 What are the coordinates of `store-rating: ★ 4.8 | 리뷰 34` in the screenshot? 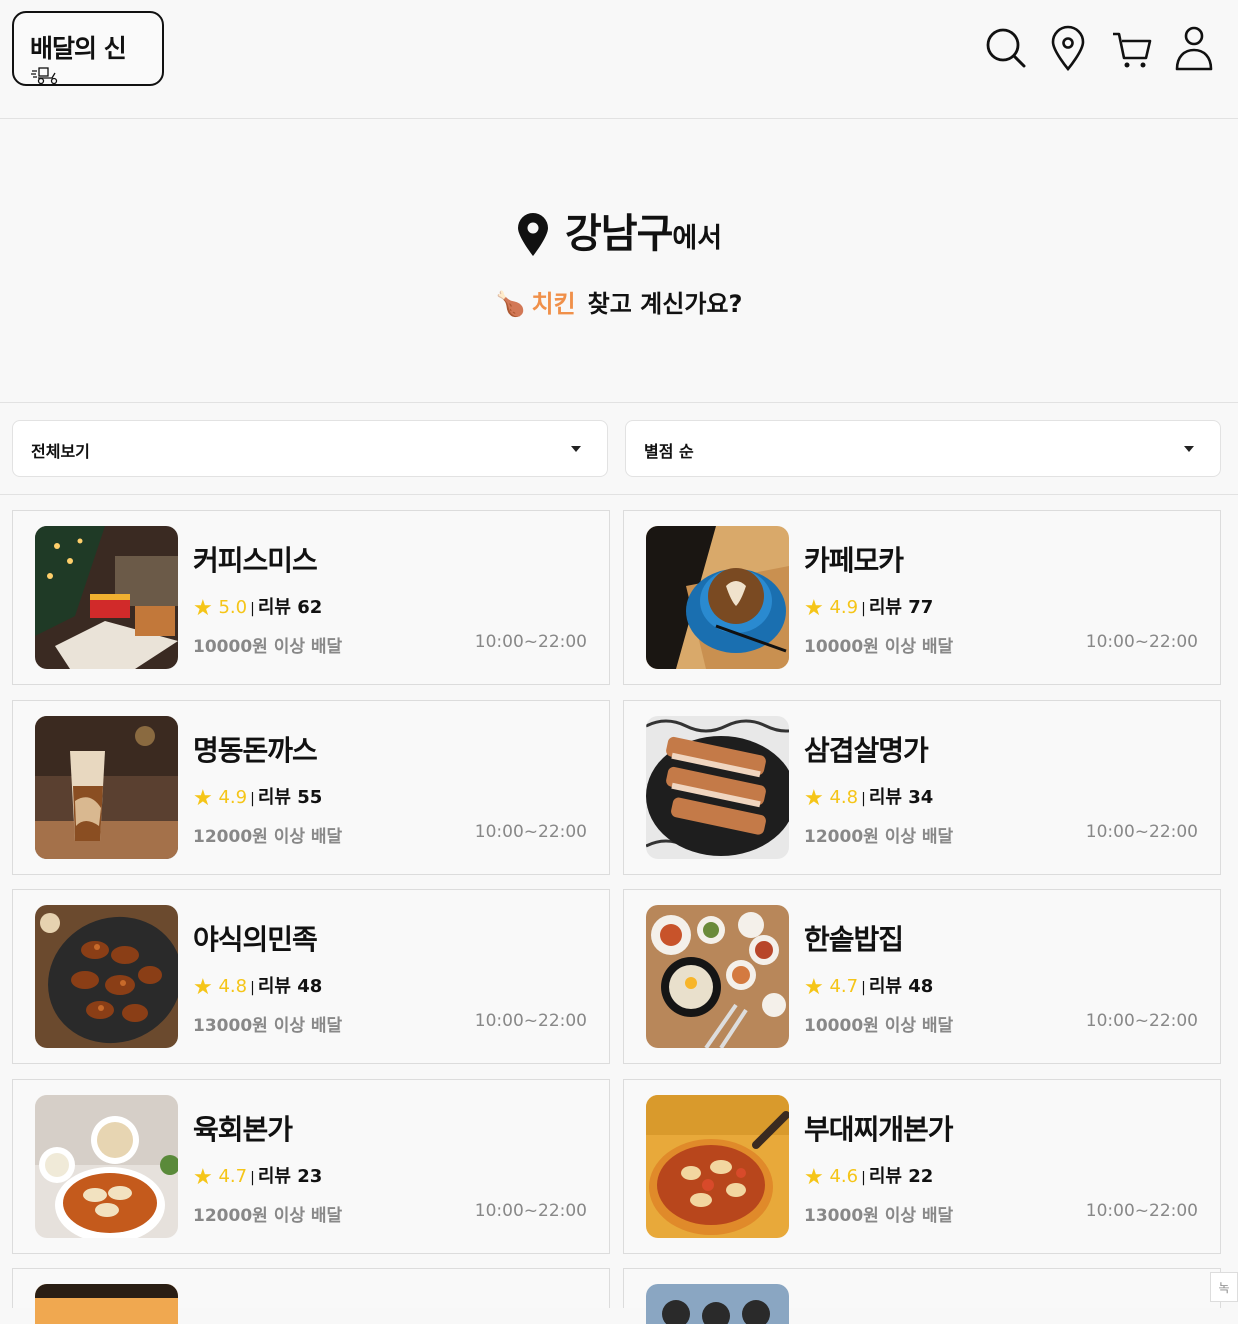 It's located at (868, 797).